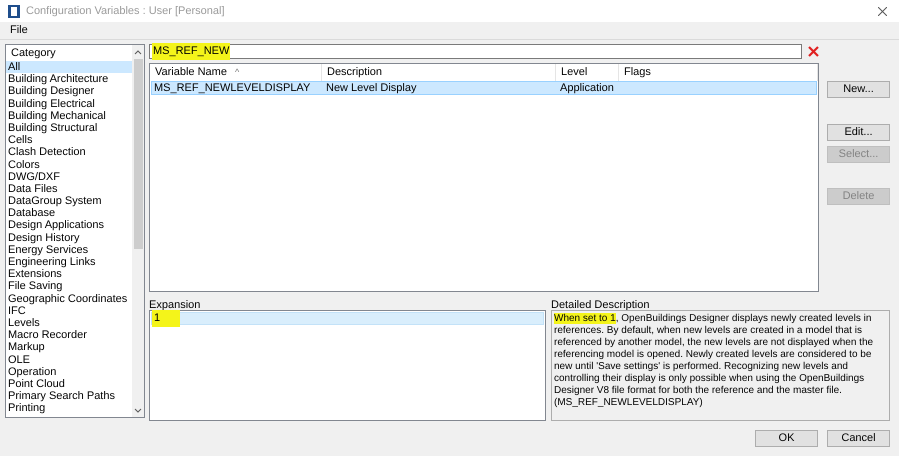 This screenshot has height=456, width=899. Describe the element at coordinates (69, 152) in the screenshot. I see `category-item: Clash Detection` at that location.